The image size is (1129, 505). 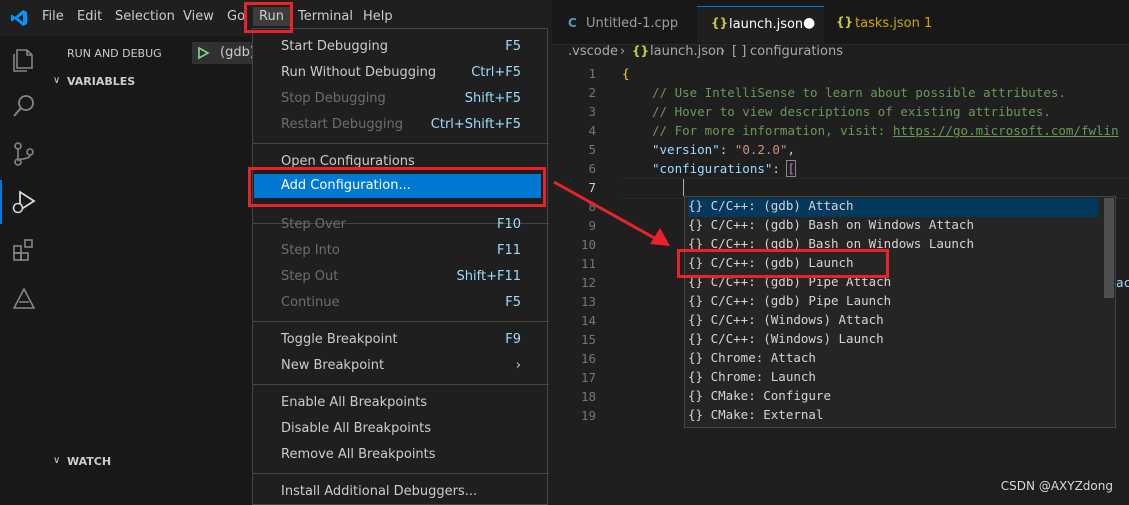 What do you see at coordinates (401, 225) in the screenshot?
I see `menu-step-over: Step Over F10` at bounding box center [401, 225].